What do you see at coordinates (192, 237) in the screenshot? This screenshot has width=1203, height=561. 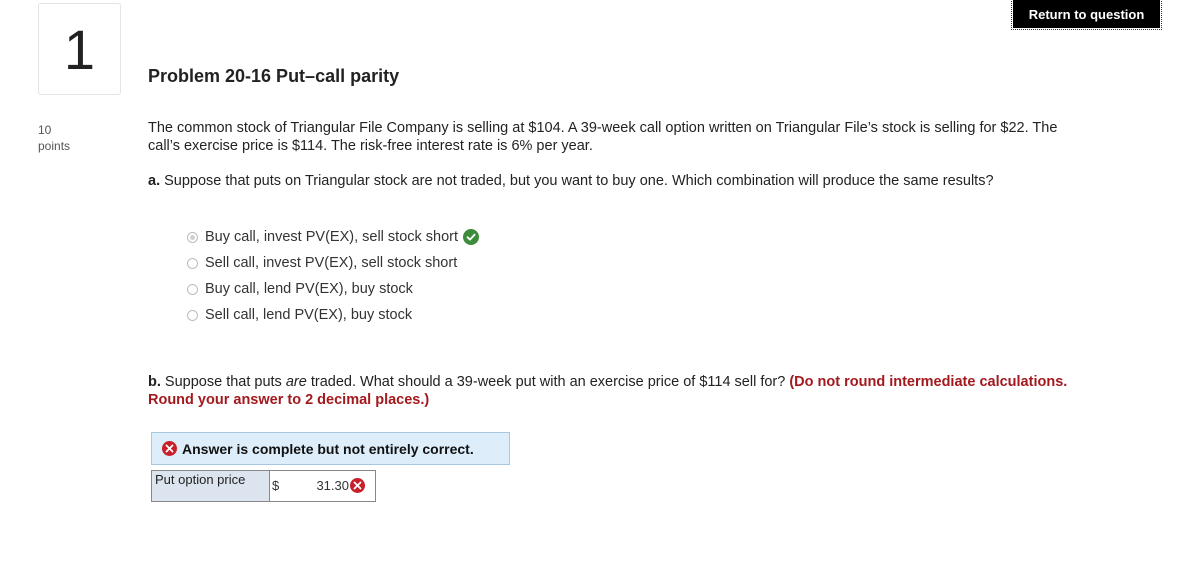 I see `radio-button-selected` at bounding box center [192, 237].